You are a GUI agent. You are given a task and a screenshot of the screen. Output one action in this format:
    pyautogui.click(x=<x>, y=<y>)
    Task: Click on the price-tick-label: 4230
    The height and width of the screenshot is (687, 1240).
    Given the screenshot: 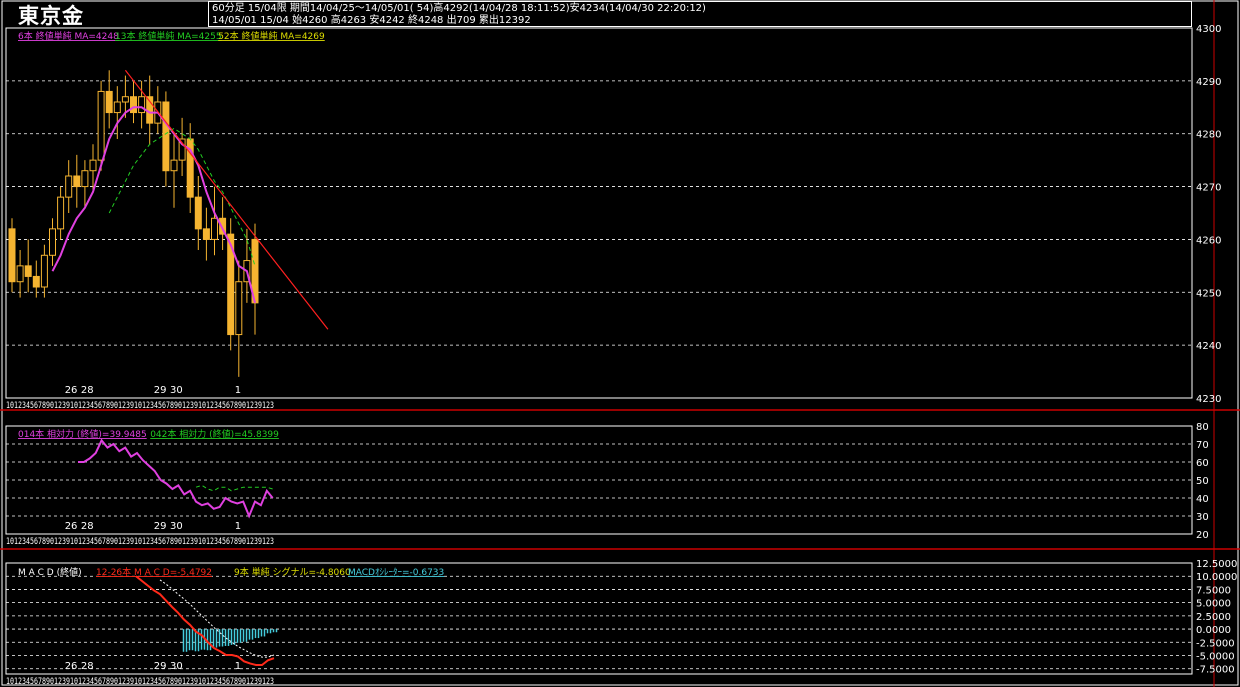 What is the action you would take?
    pyautogui.click(x=1208, y=399)
    